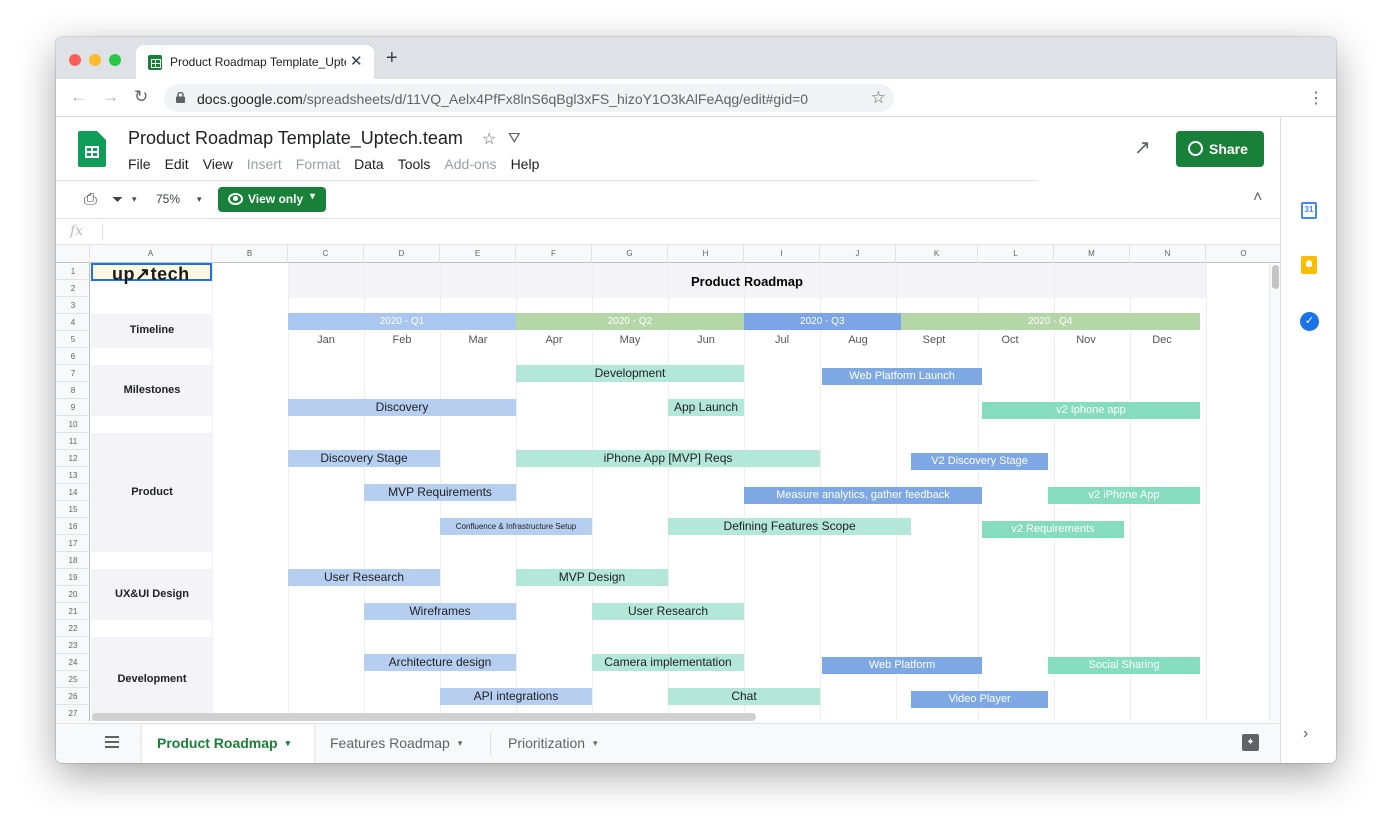  What do you see at coordinates (1052, 530) in the screenshot?
I see `roadmap-bar: v2 Requirements` at bounding box center [1052, 530].